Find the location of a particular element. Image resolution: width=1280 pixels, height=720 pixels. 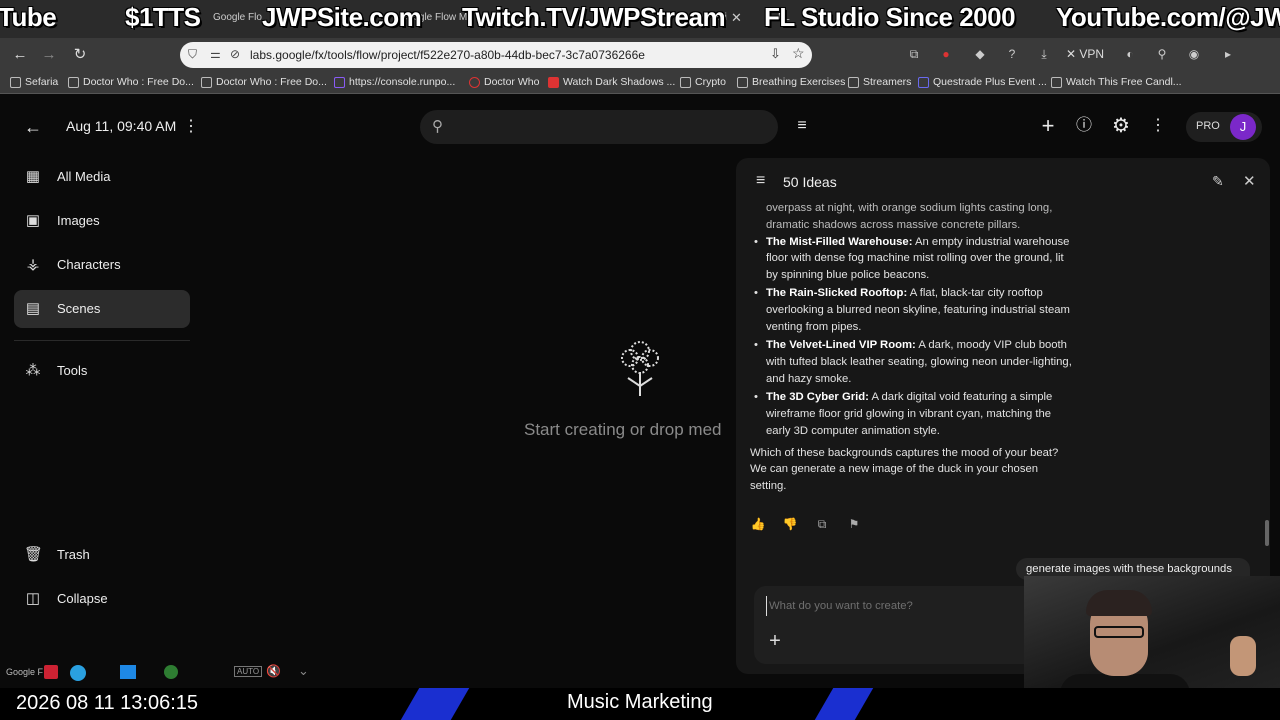

filter-icon: ≡ is located at coordinates (802, 126).